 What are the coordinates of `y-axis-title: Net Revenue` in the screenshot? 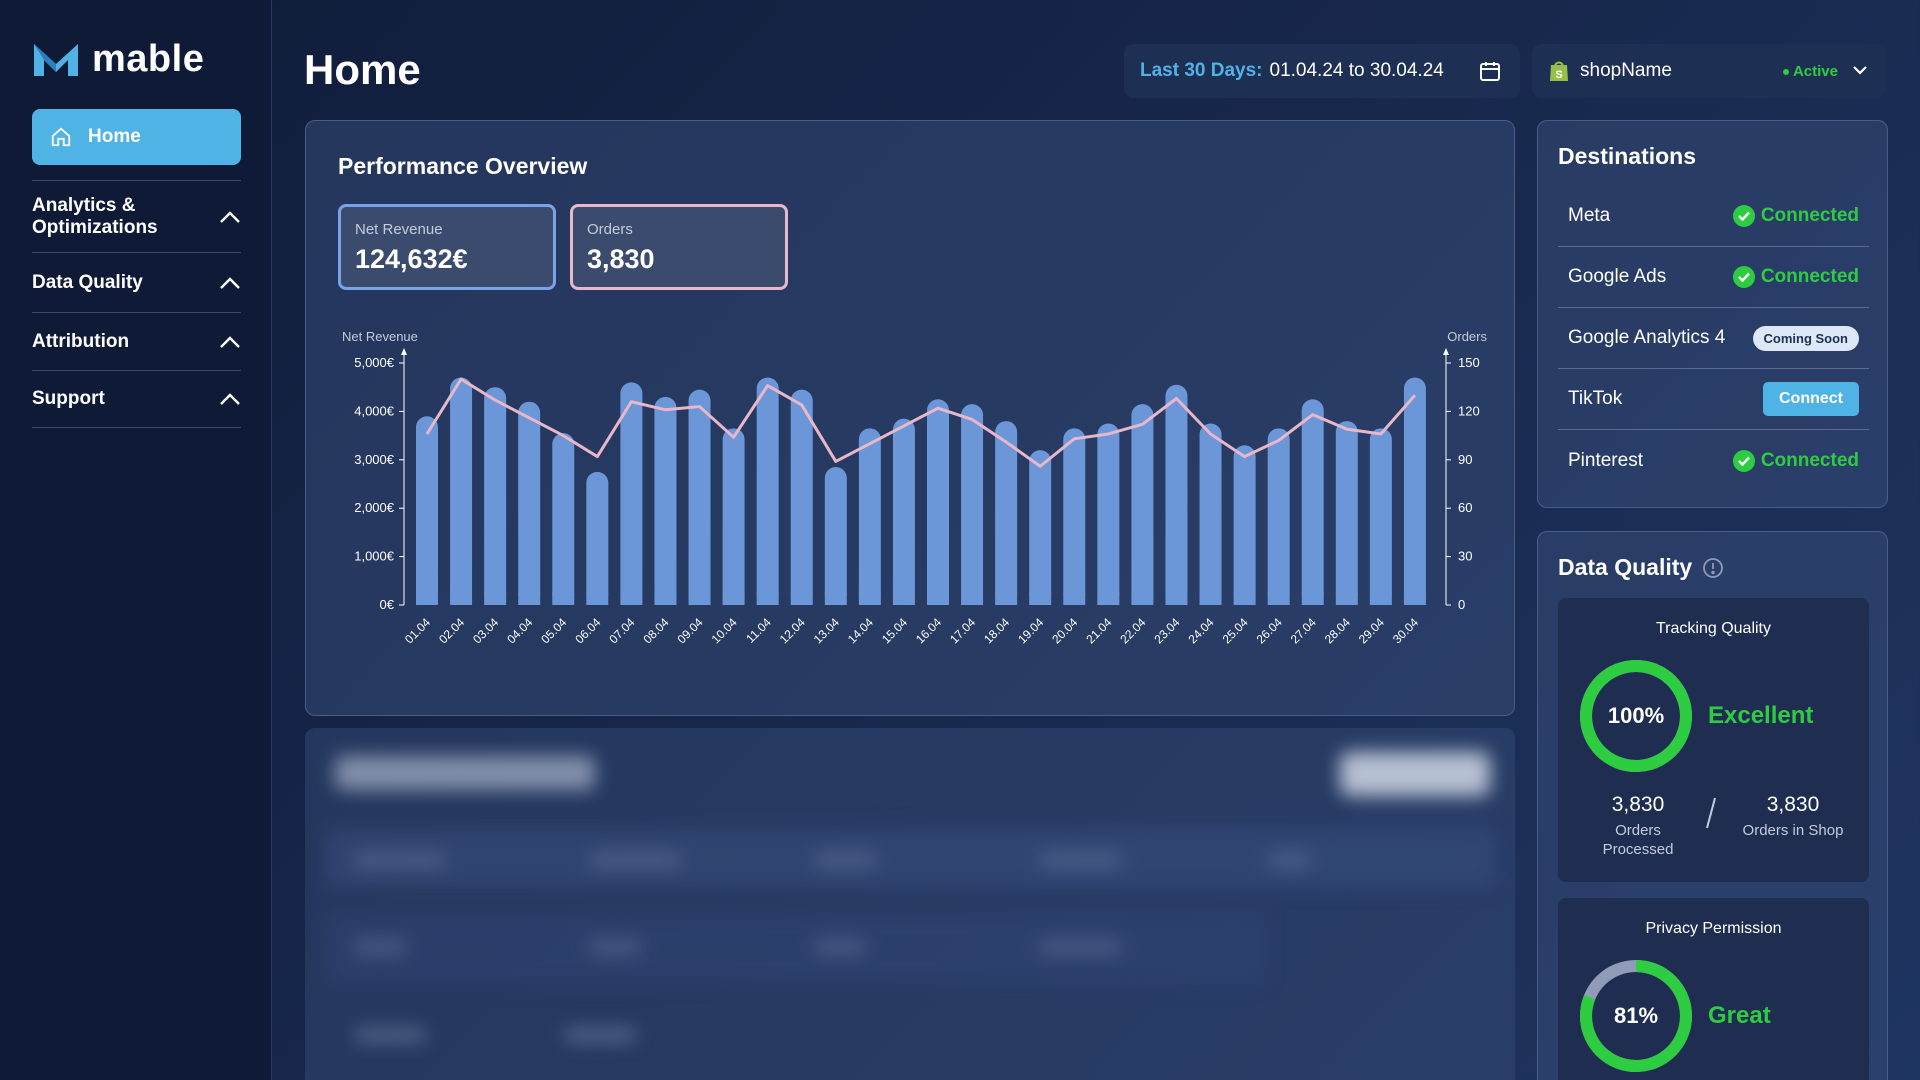 It's located at (380, 336).